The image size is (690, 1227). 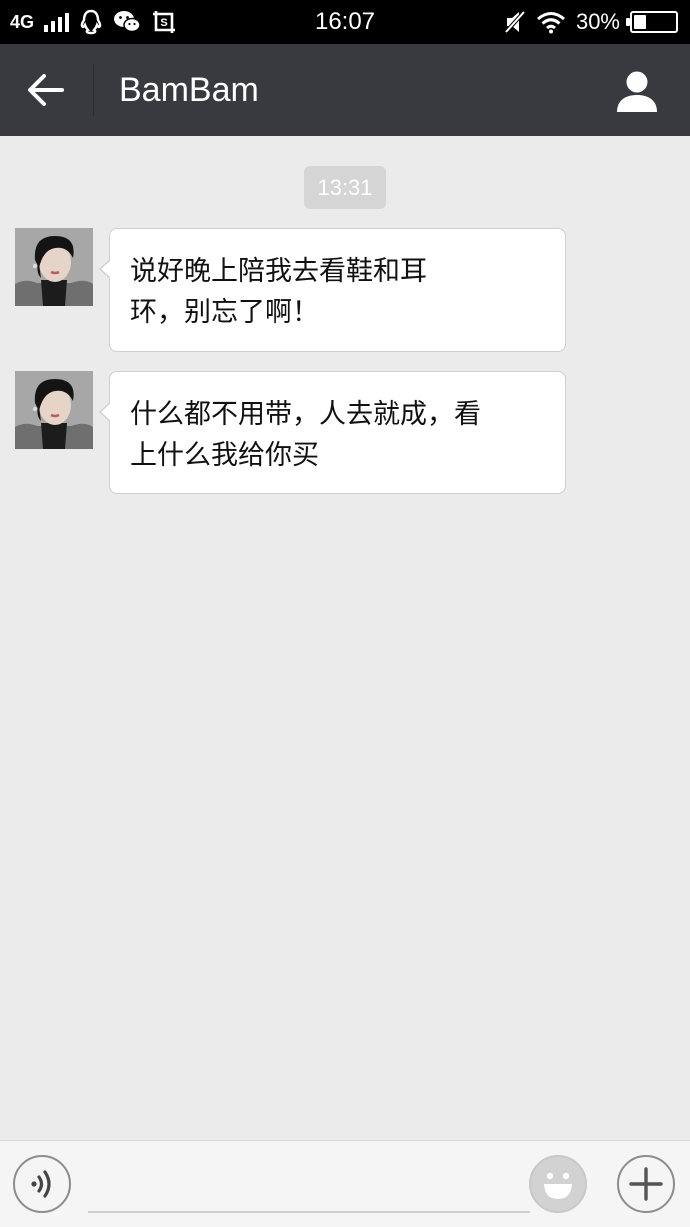 I want to click on message-text-line: 上什么我给你买, so click(x=224, y=455).